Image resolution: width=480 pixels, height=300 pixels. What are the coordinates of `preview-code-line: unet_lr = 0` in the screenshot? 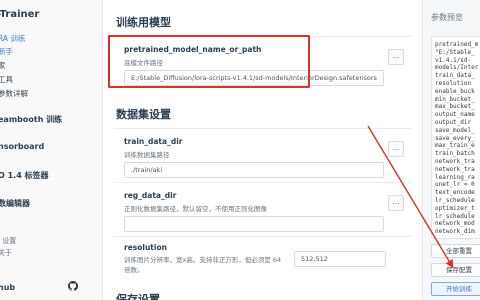 It's located at (455, 185).